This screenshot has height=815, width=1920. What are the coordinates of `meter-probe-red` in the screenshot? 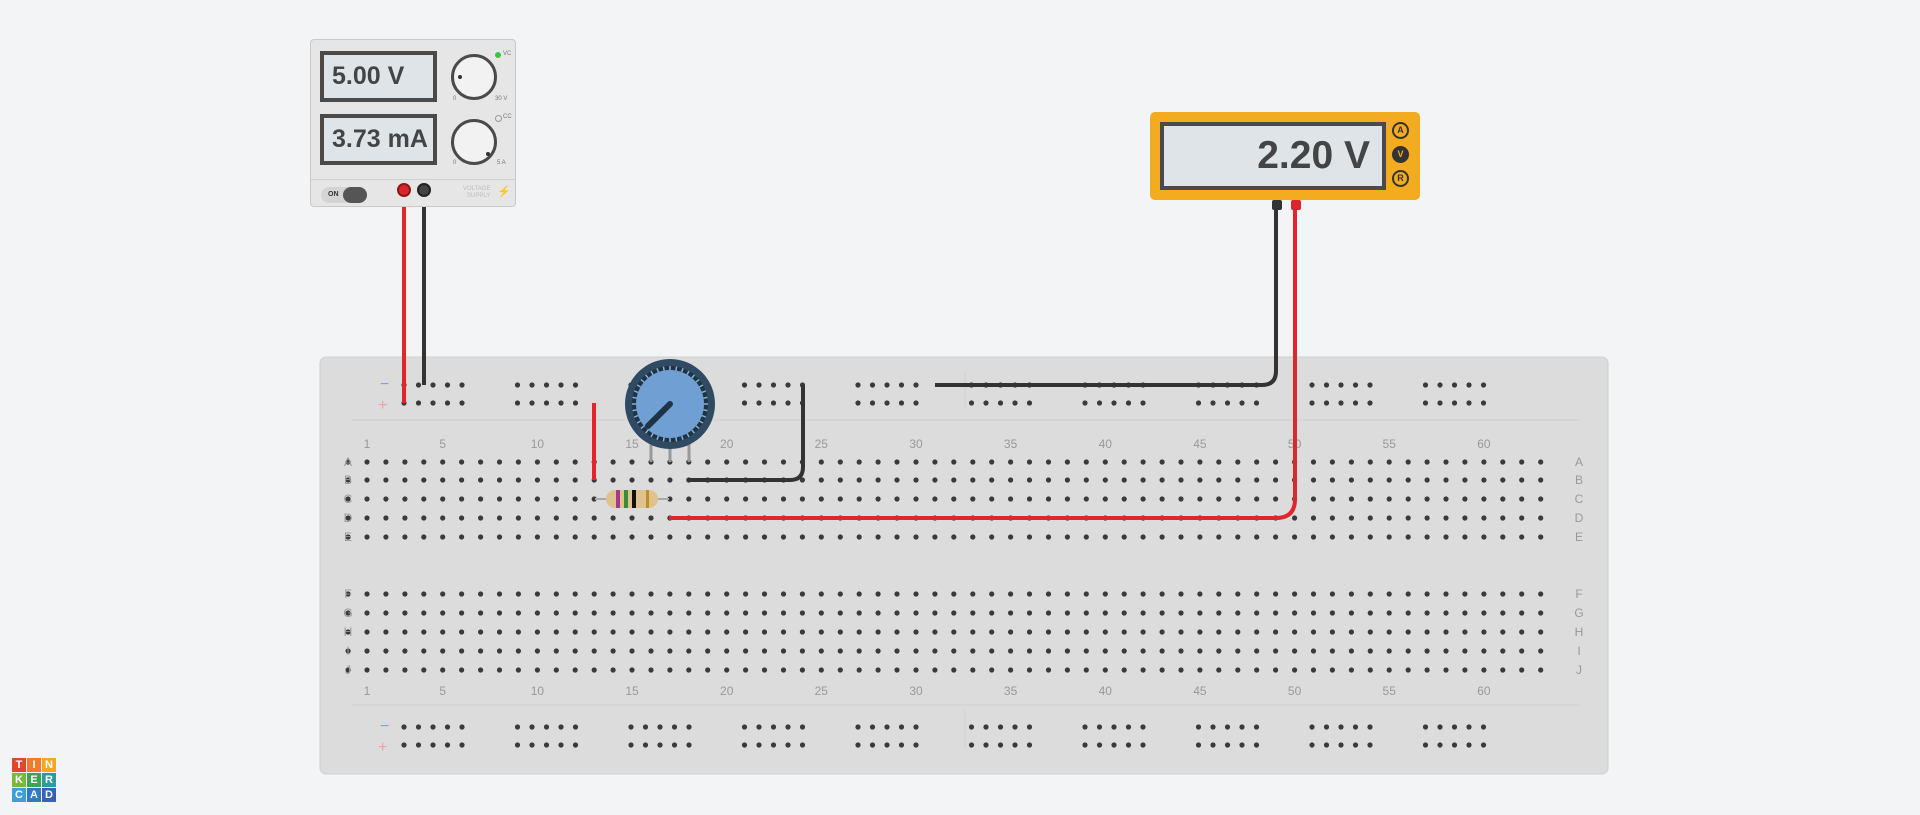 It's located at (1296, 205).